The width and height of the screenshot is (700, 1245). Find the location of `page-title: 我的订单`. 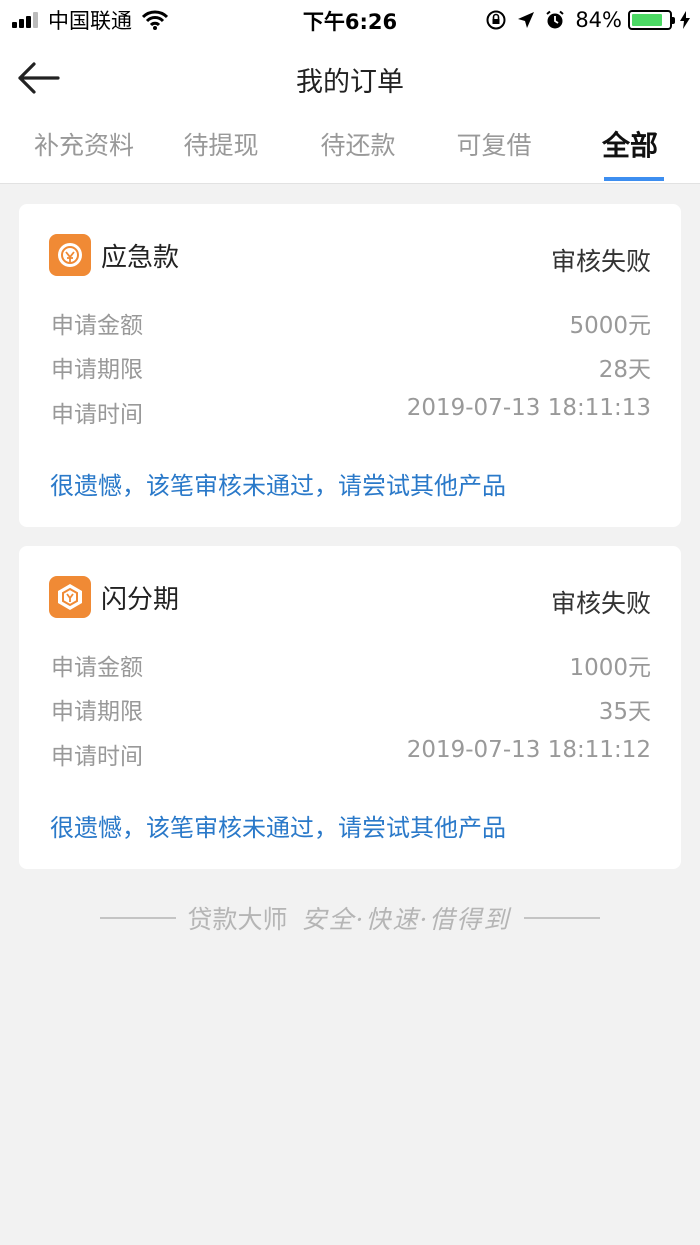

page-title: 我的订单 is located at coordinates (350, 82).